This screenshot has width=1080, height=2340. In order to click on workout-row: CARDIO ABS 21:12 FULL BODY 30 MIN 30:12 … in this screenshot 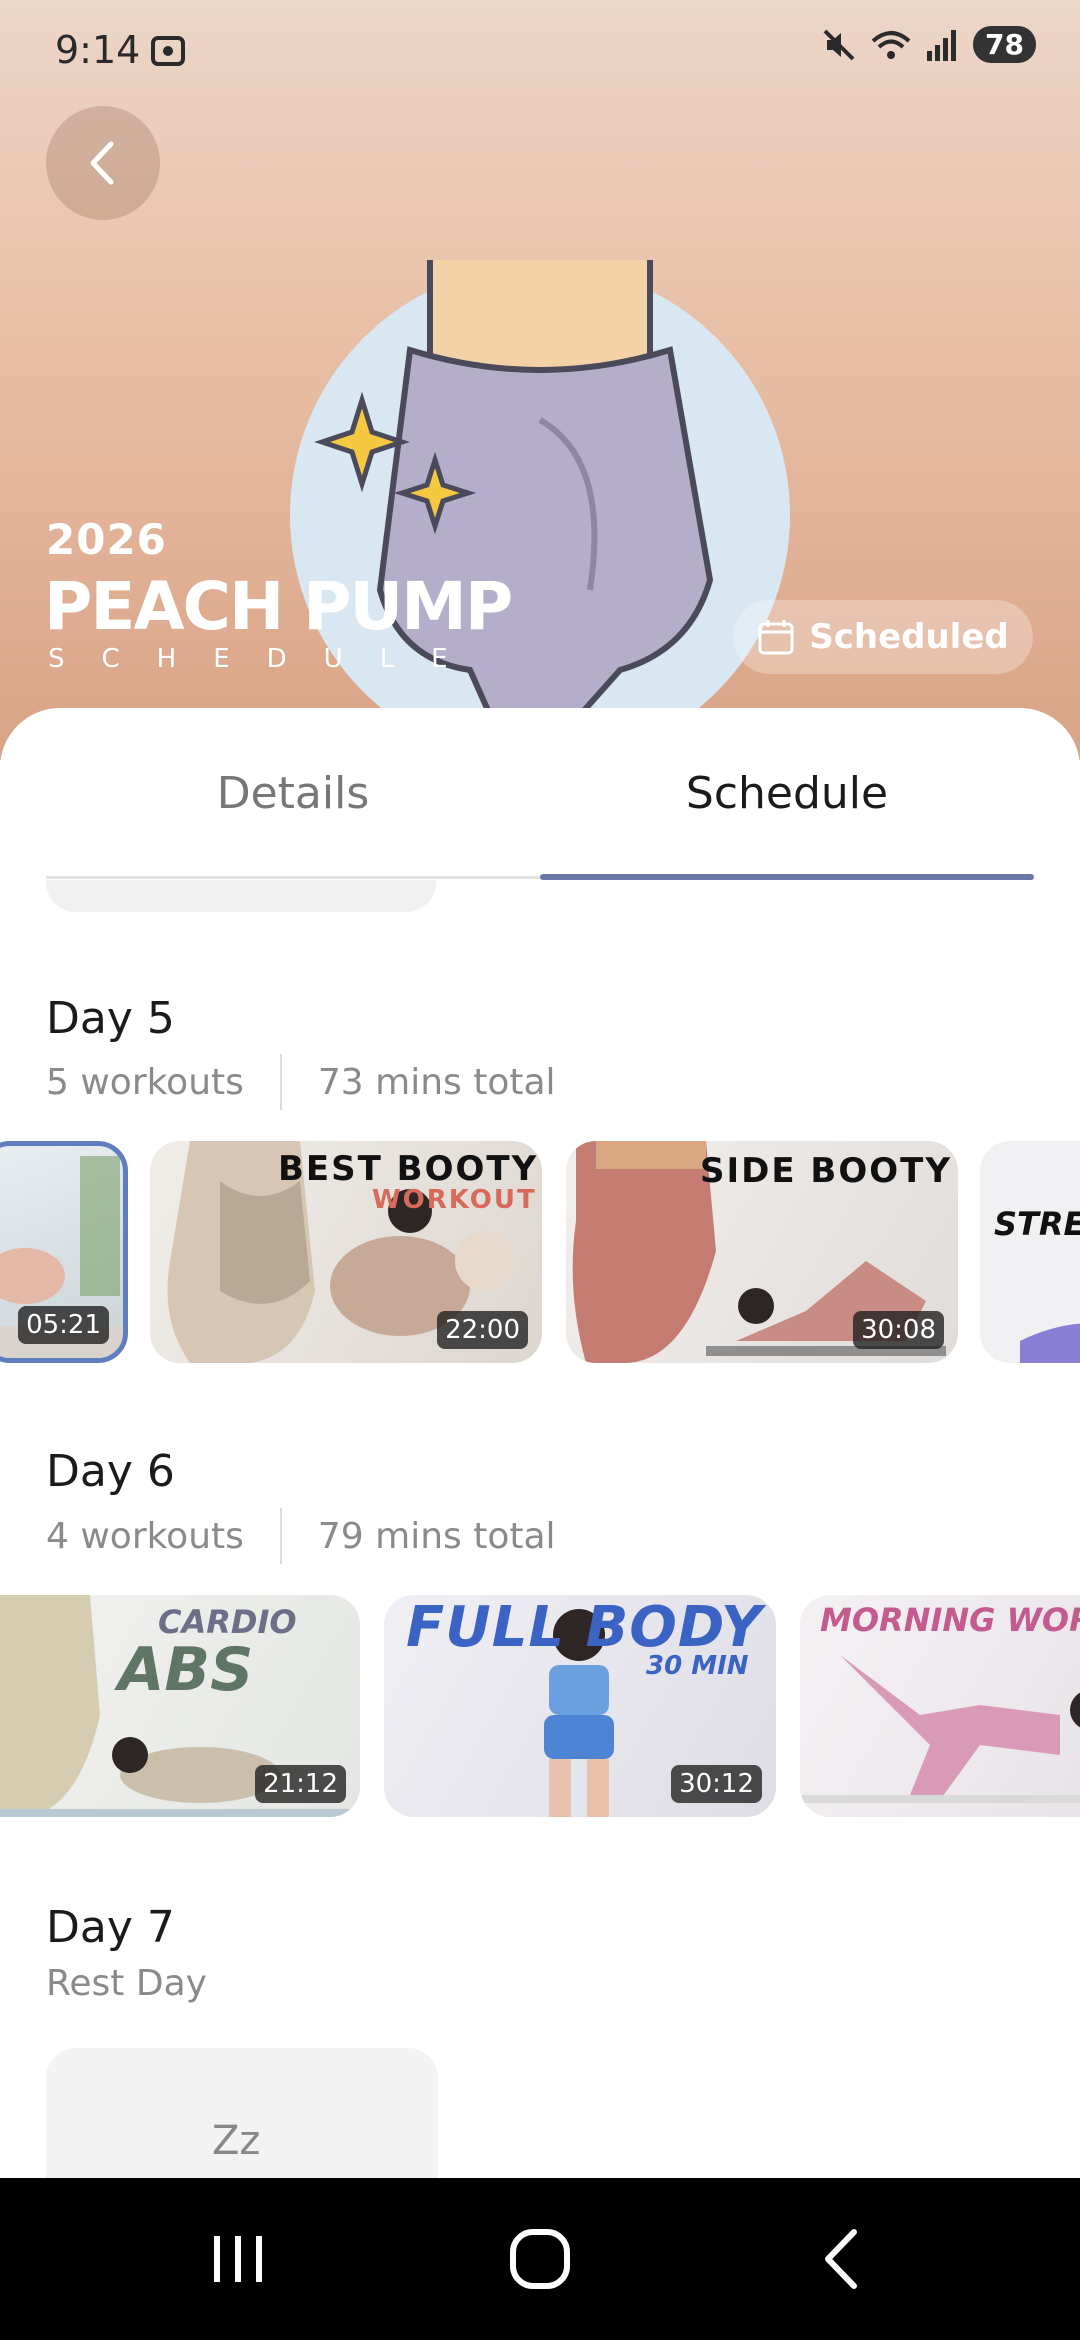, I will do `click(540, 1706)`.